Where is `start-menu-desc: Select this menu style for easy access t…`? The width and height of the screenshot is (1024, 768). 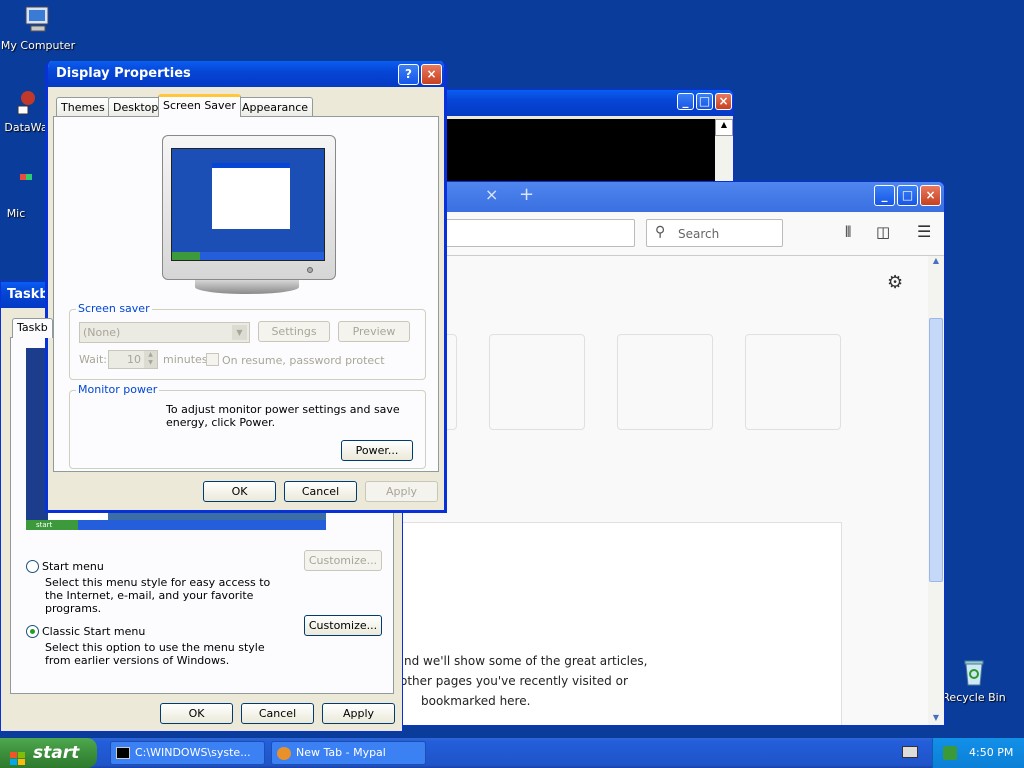
start-menu-desc: Select this menu style for easy access t… is located at coordinates (158, 595).